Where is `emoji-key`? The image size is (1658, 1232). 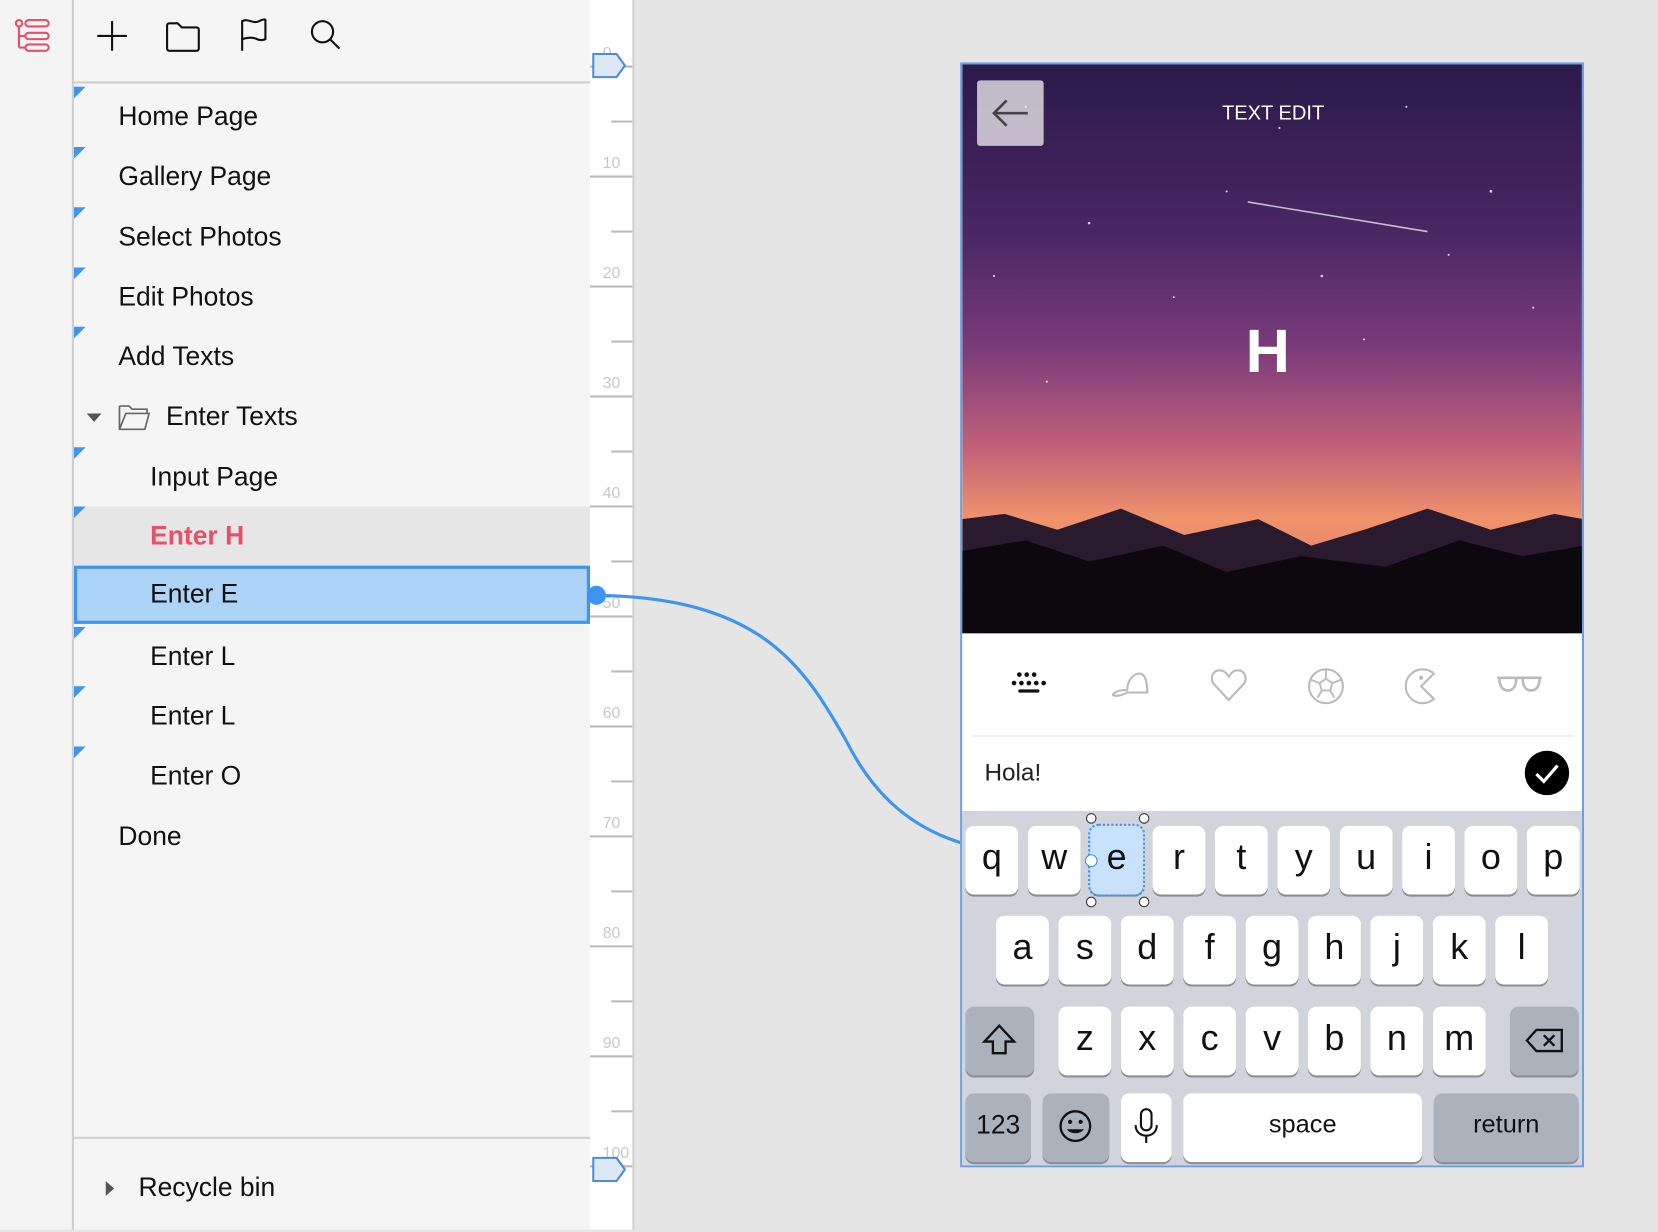
emoji-key is located at coordinates (1076, 1128).